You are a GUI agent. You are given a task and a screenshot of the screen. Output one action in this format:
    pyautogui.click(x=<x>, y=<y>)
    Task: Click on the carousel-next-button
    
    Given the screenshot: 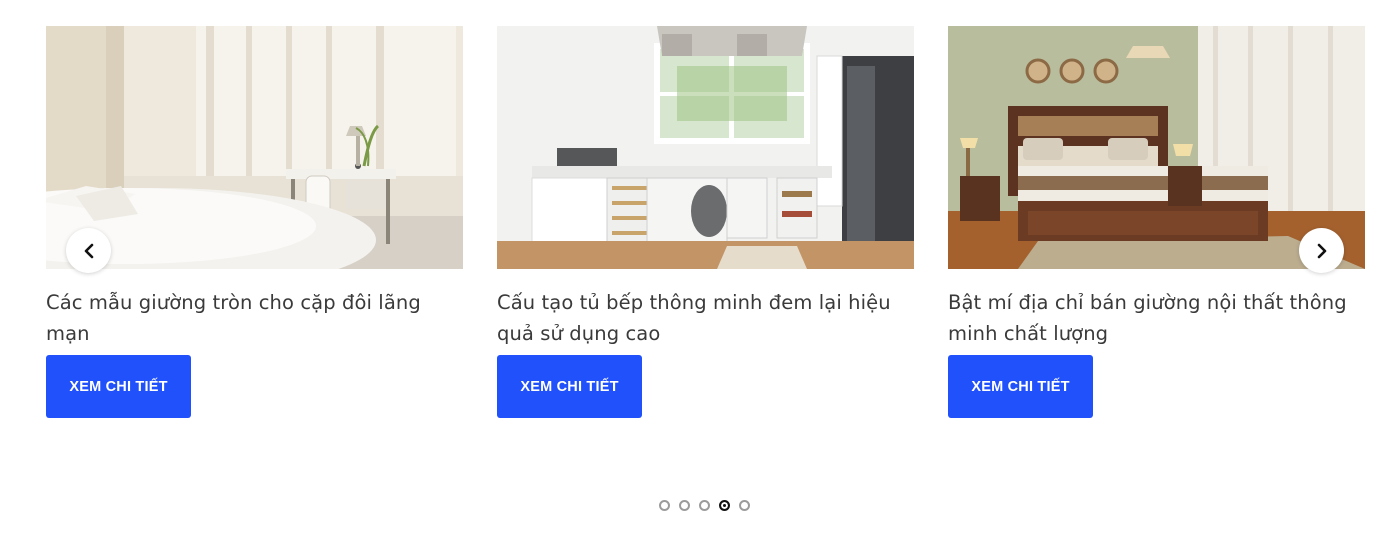 What is the action you would take?
    pyautogui.click(x=1321, y=250)
    